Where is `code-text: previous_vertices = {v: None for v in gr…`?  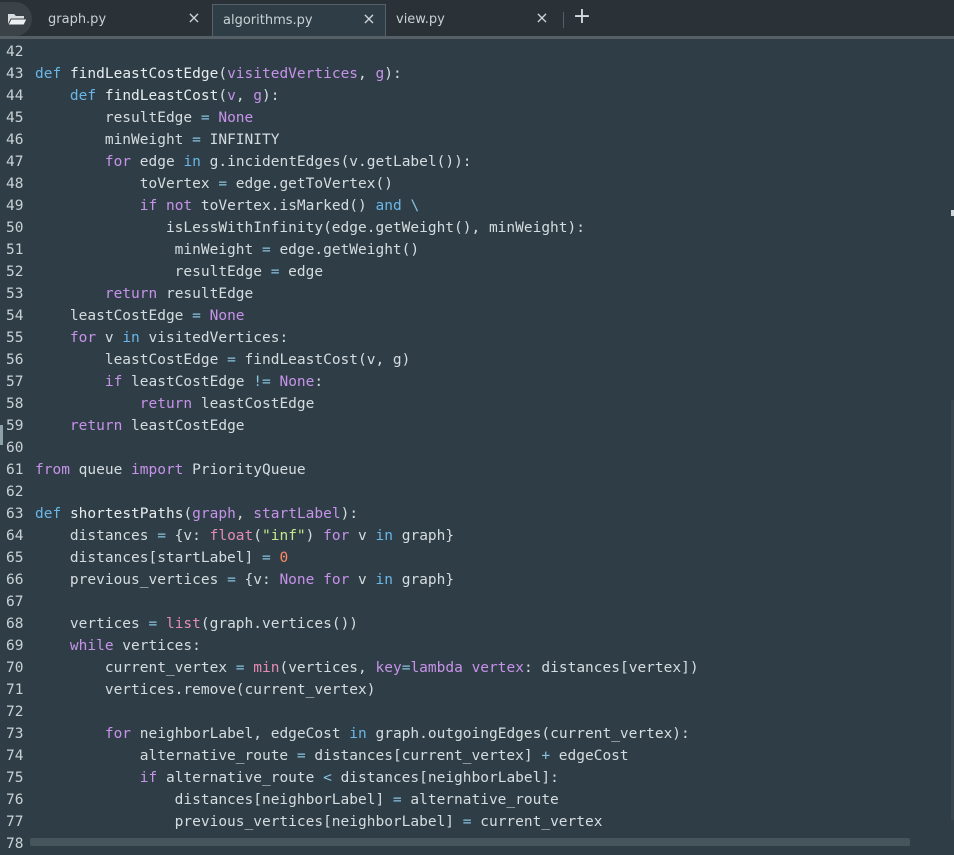 code-text: previous_vertices = {v: None for v in gr… is located at coordinates (244, 580).